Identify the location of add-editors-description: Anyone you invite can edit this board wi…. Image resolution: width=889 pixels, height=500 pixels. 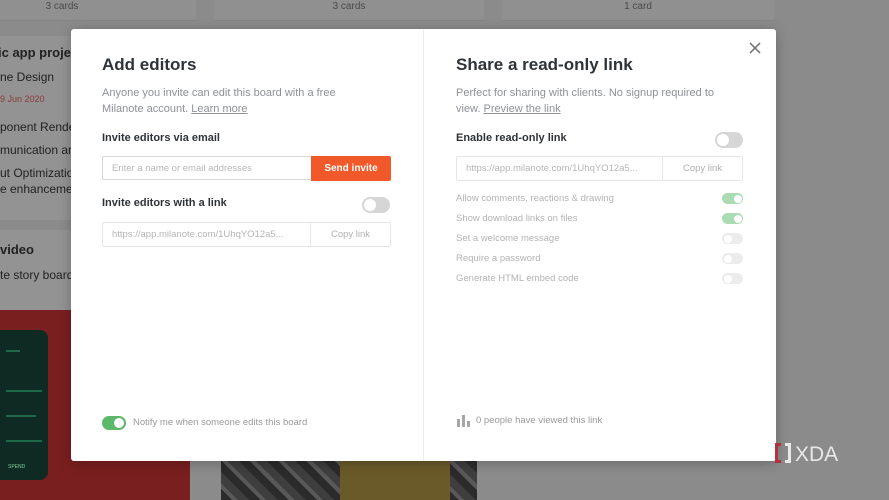
(237, 101).